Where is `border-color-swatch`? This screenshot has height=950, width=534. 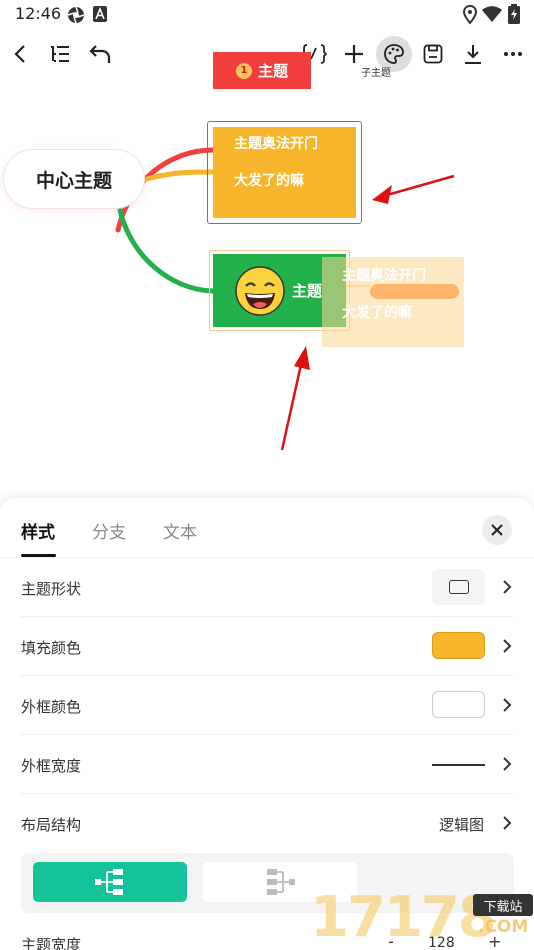
border-color-swatch is located at coordinates (458, 704).